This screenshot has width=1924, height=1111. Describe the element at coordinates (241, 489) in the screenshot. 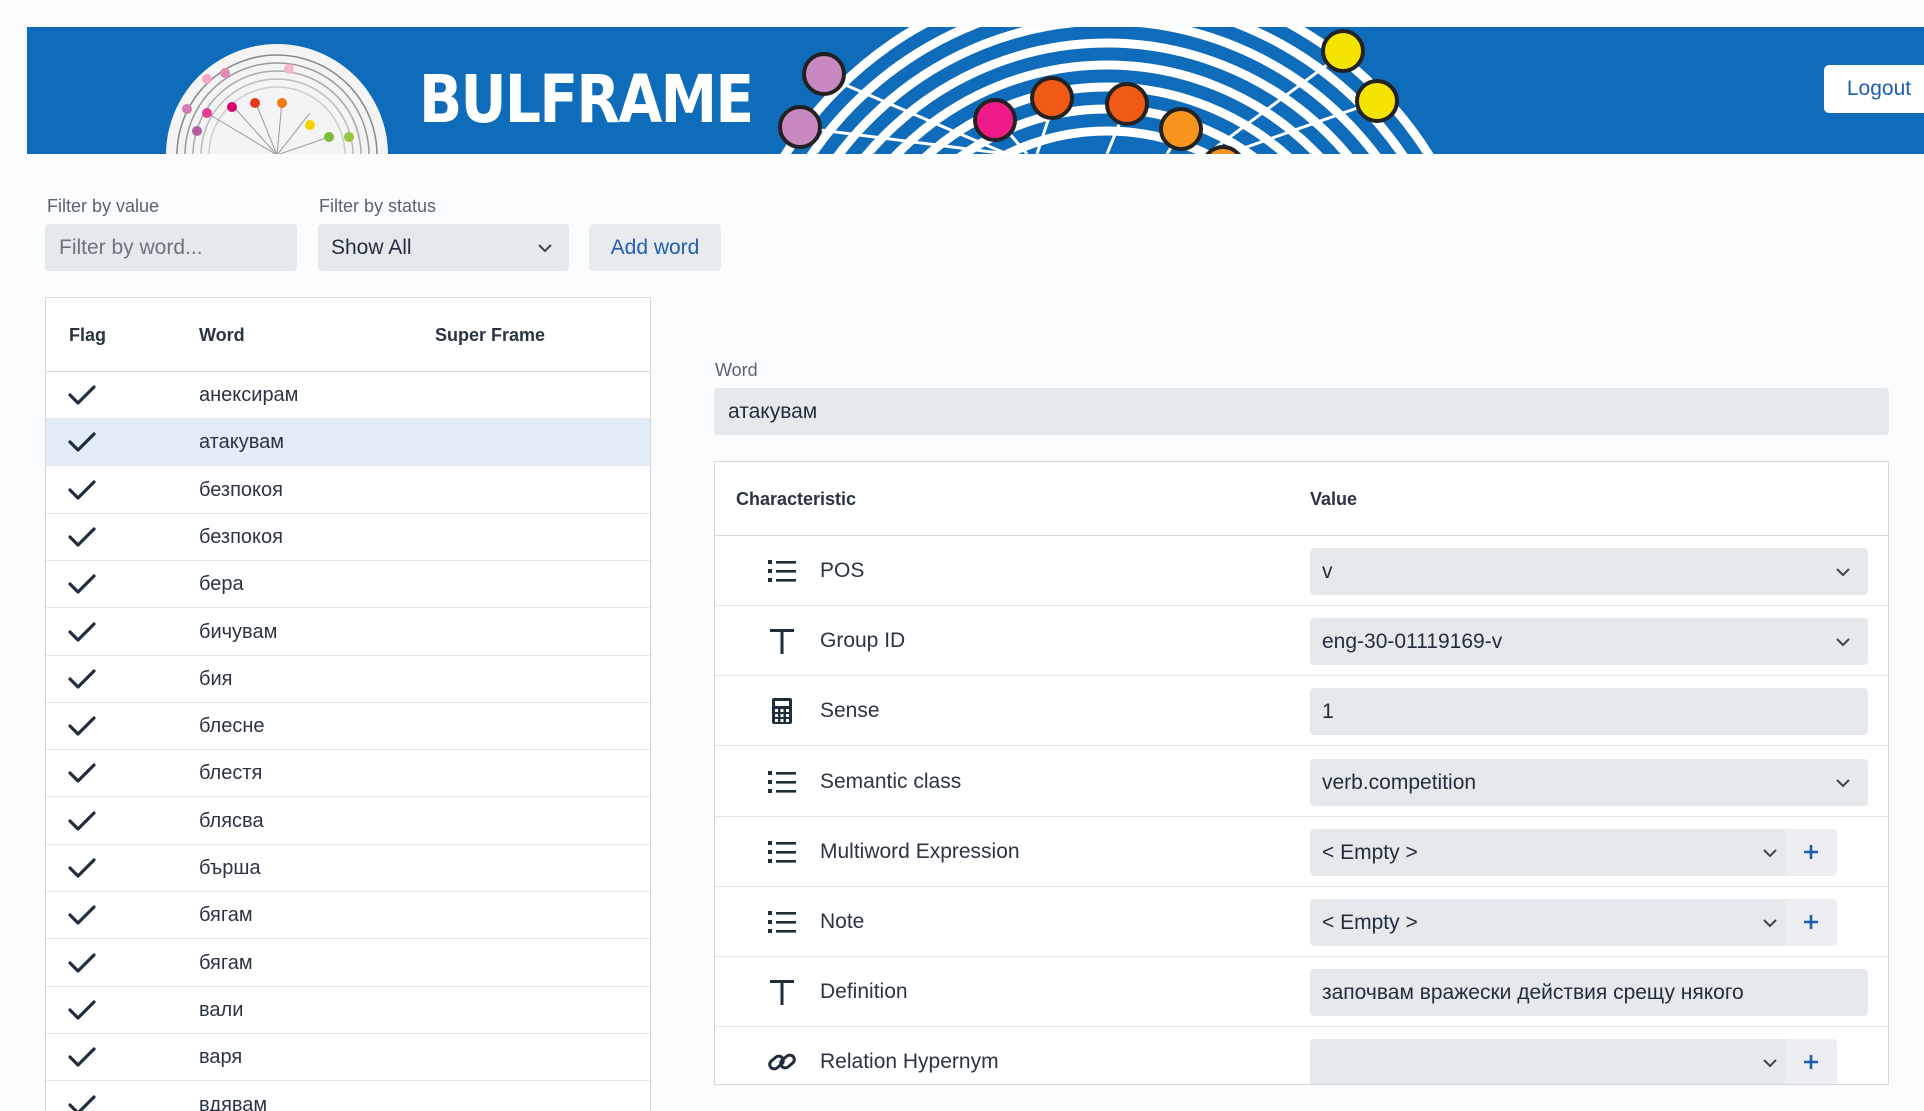

I see `word-cell: безпокоя` at that location.